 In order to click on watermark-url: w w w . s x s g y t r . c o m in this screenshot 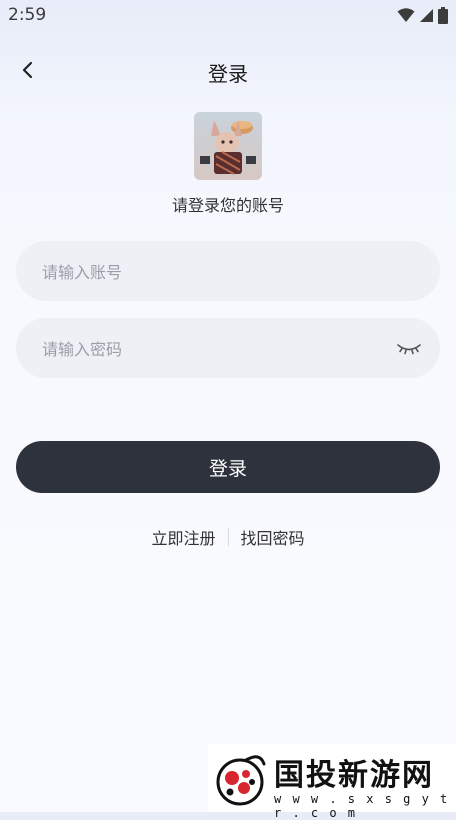, I will do `click(362, 806)`.